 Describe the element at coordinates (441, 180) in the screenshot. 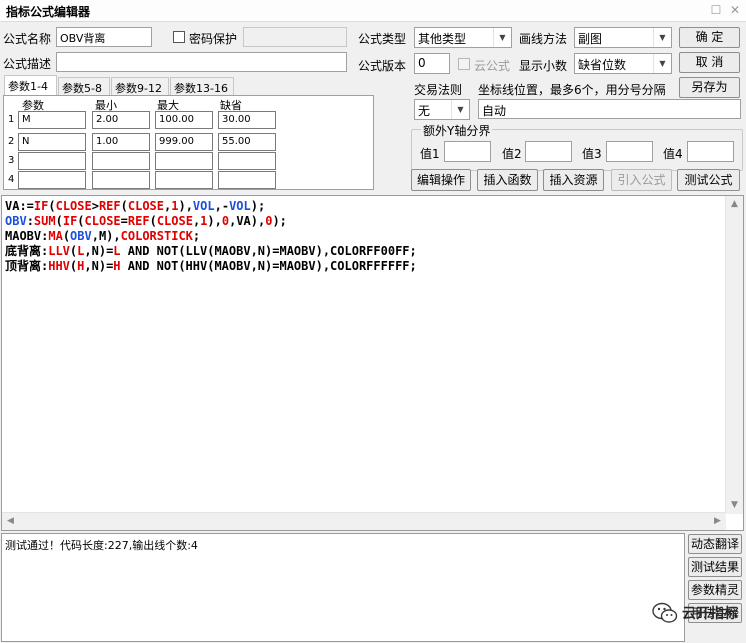

I see `edit-operations-button: 编辑操作` at that location.